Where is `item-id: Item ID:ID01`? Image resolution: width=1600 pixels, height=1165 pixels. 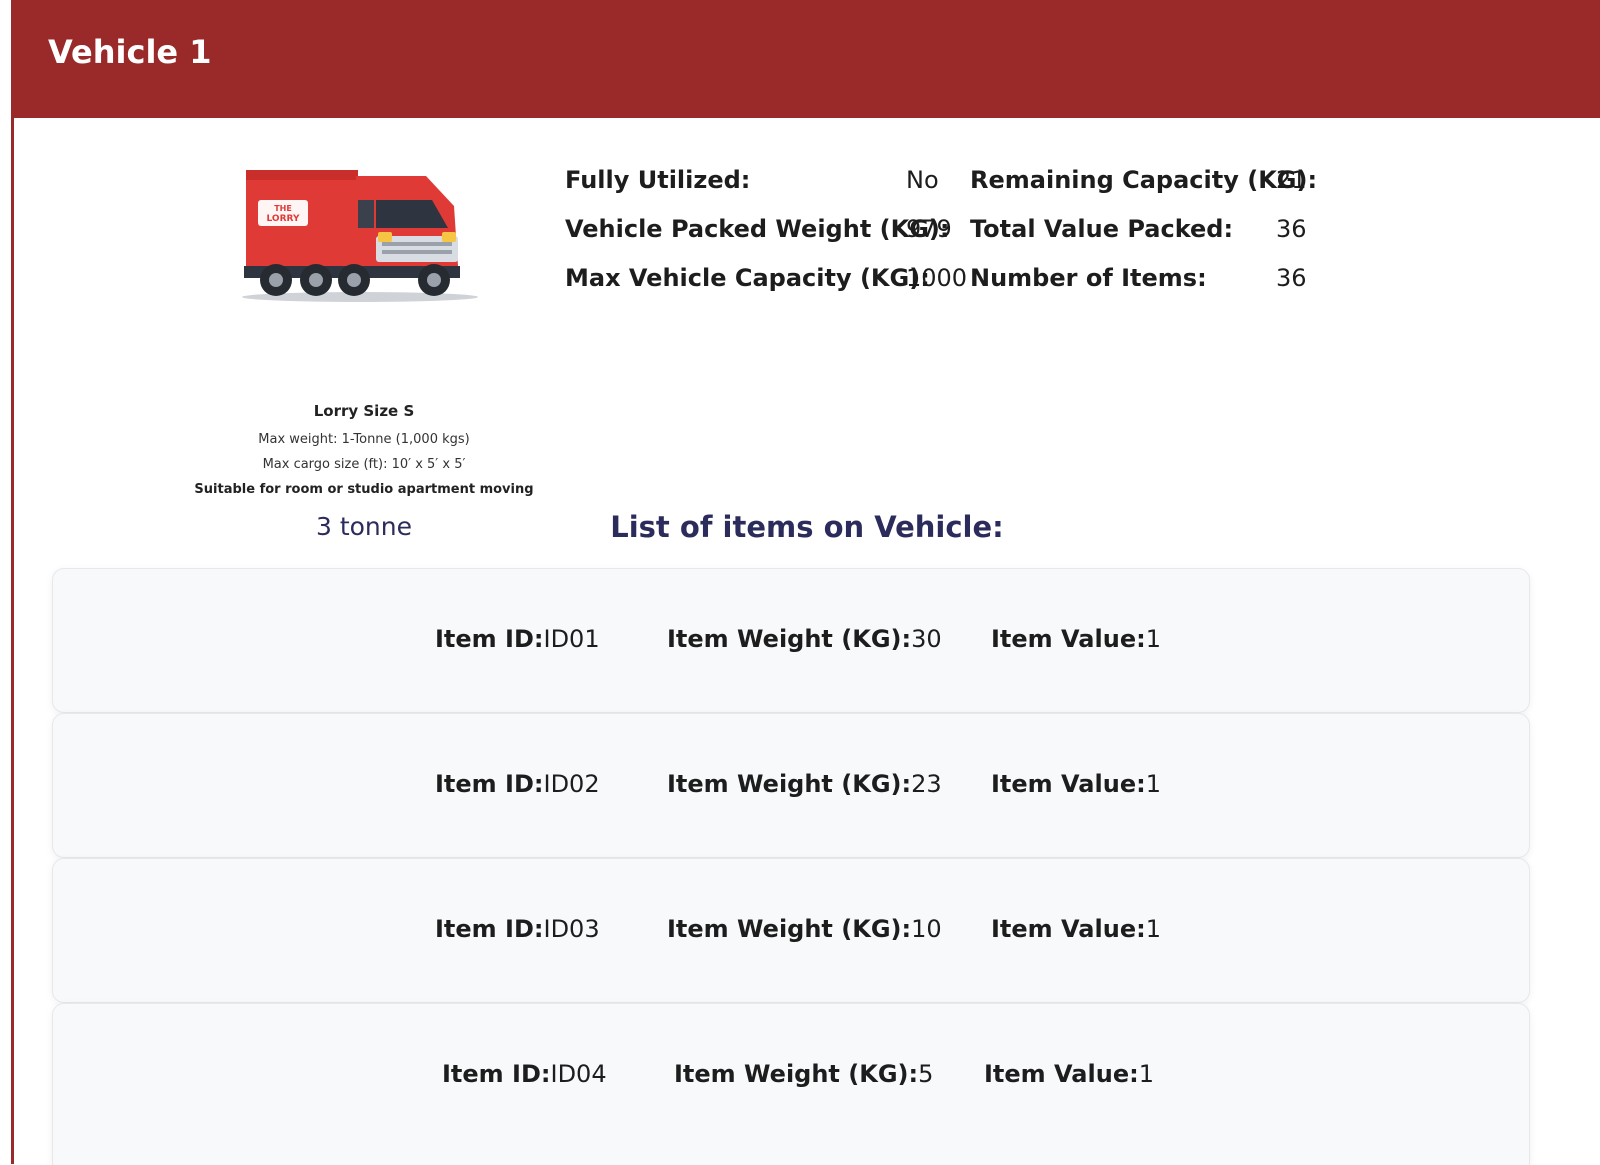
item-id: Item ID:ID01 is located at coordinates (517, 639).